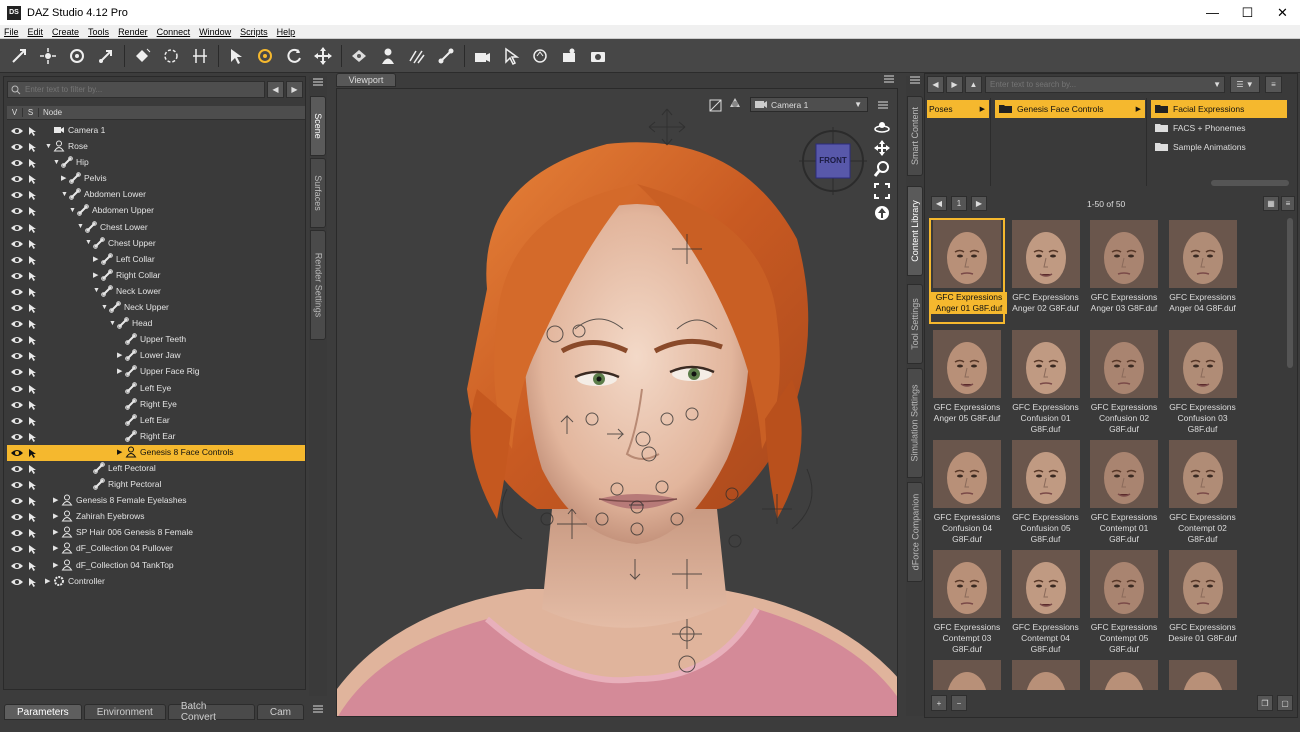 This screenshot has height=732, width=1300. I want to click on scene-node: ▶ Upper Face Rig, so click(156, 372).